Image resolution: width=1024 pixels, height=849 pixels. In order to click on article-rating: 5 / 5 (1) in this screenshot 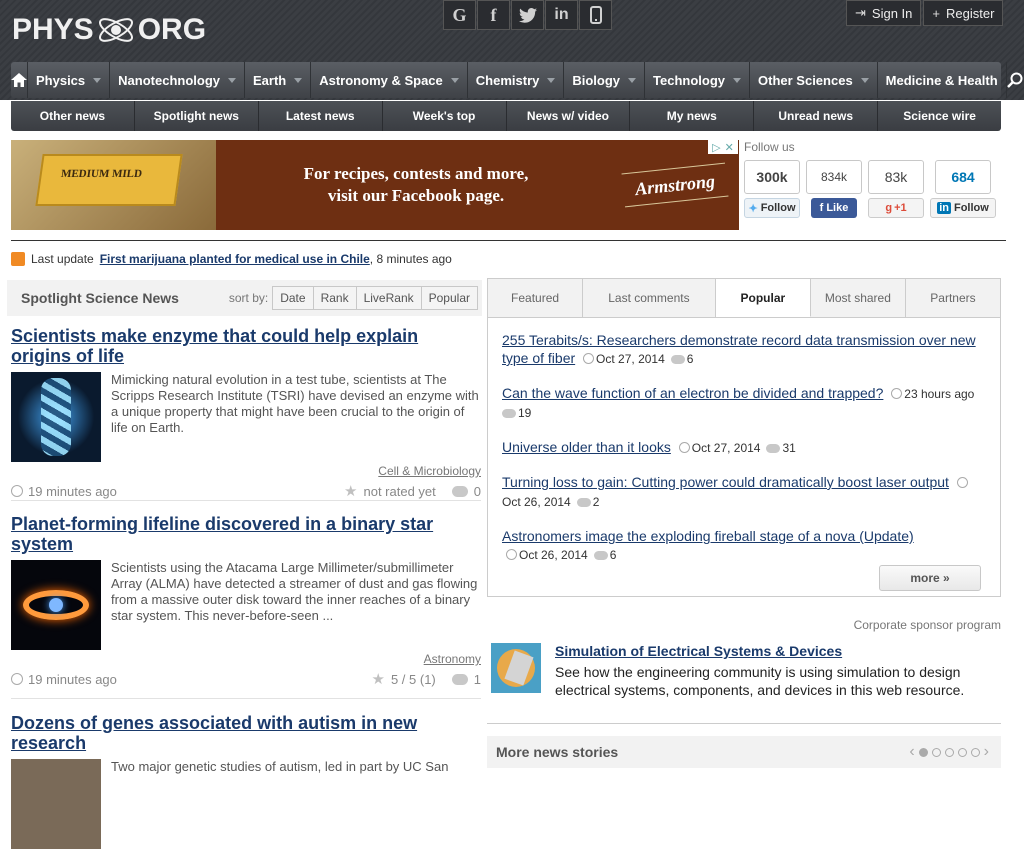, I will do `click(413, 679)`.